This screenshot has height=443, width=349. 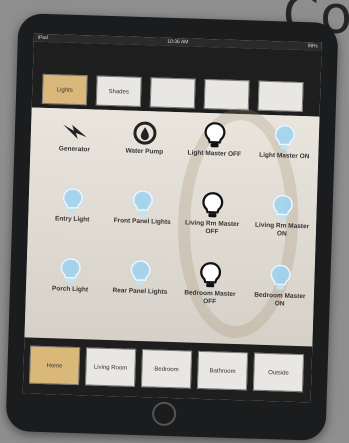 I want to click on control-label: Rear Panel Lights, so click(x=140, y=291).